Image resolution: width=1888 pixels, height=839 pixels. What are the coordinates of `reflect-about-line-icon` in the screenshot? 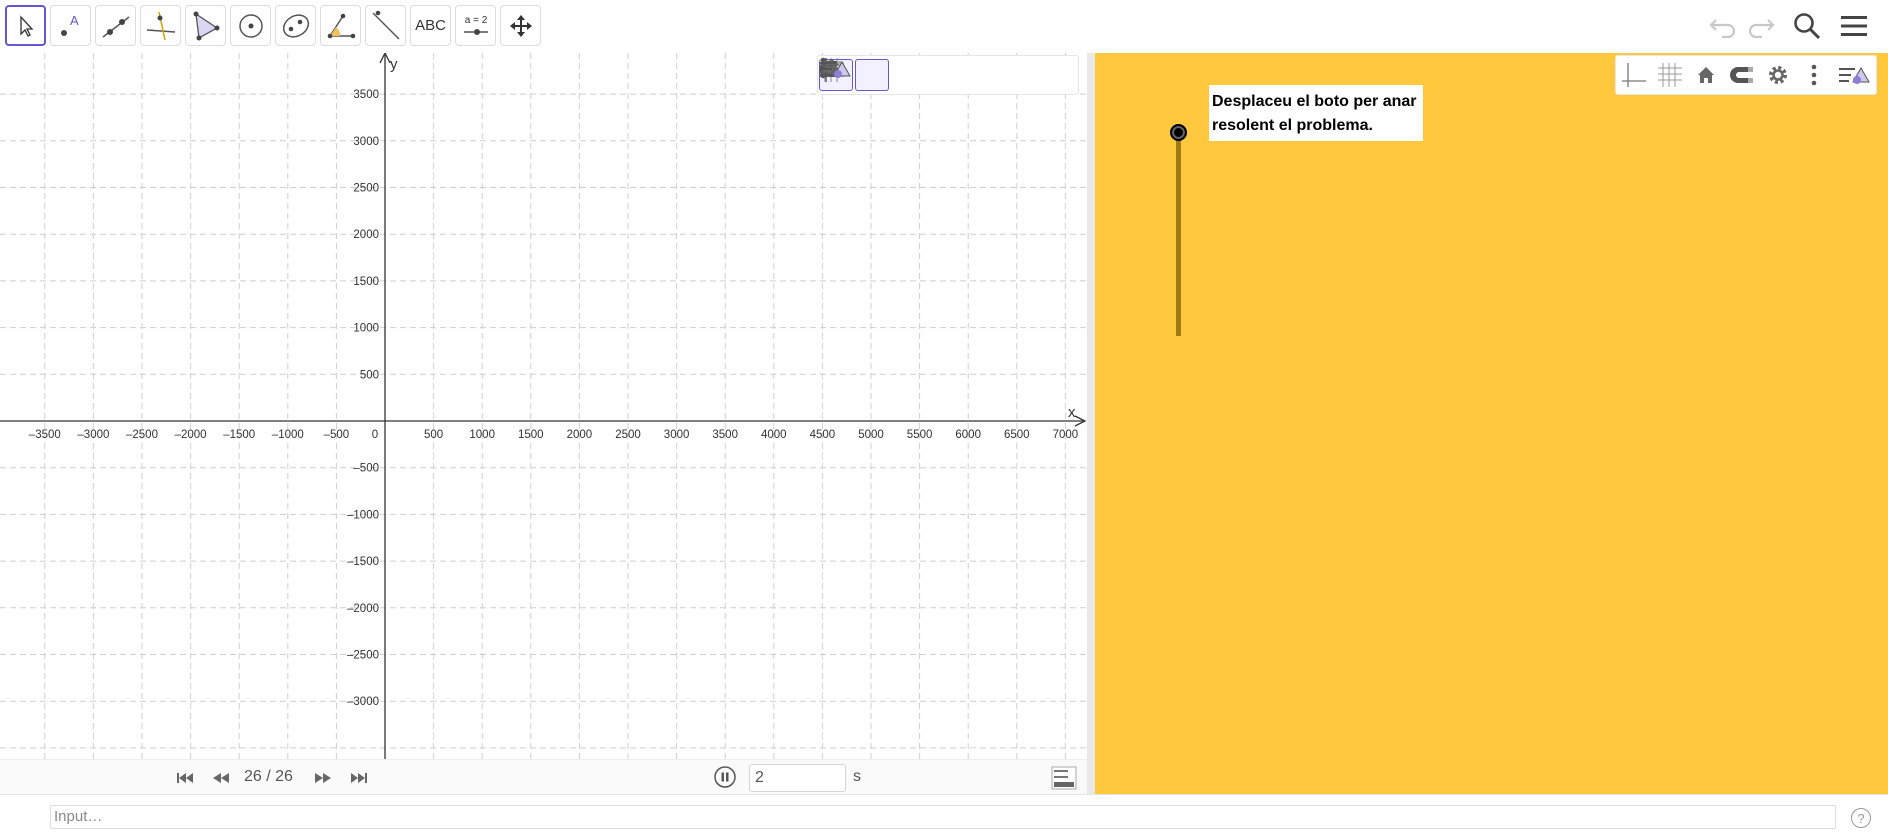 It's located at (385, 25).